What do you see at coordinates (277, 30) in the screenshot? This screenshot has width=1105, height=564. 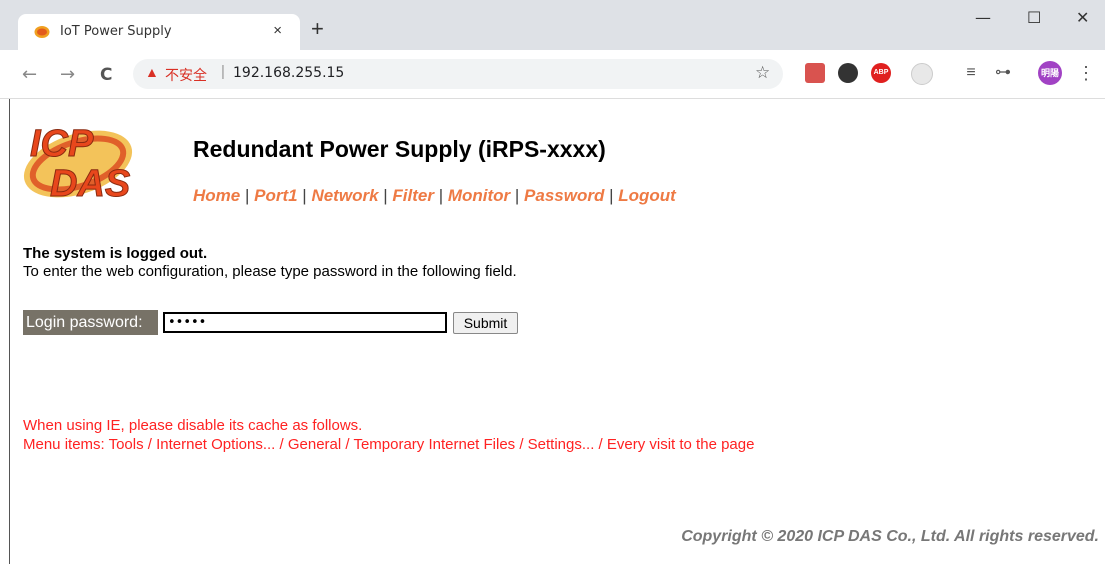 I see `tab-close-icon: ×` at bounding box center [277, 30].